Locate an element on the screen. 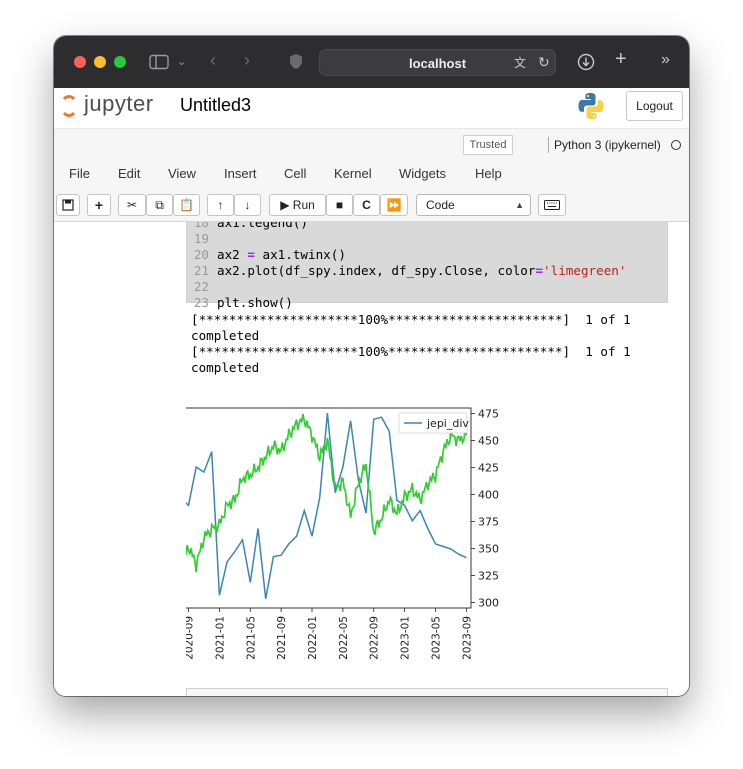  y-right-tick-label: 450 is located at coordinates (488, 440).